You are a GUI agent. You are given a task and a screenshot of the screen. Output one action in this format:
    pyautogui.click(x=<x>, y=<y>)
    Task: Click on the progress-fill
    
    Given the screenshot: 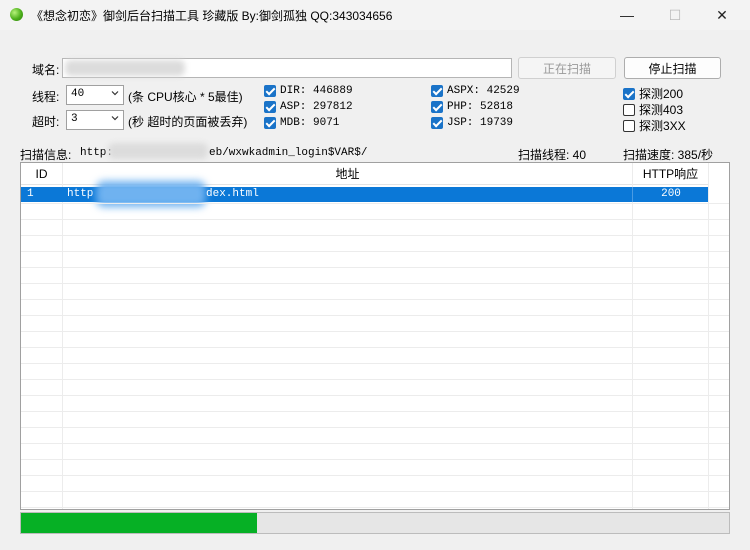 What is the action you would take?
    pyautogui.click(x=139, y=523)
    